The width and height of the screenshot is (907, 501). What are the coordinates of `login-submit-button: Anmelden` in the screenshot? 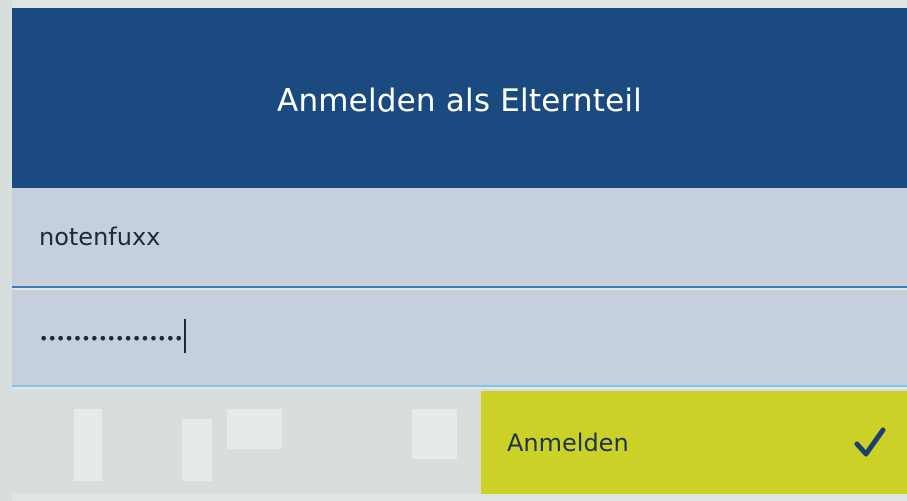 It's located at (694, 442).